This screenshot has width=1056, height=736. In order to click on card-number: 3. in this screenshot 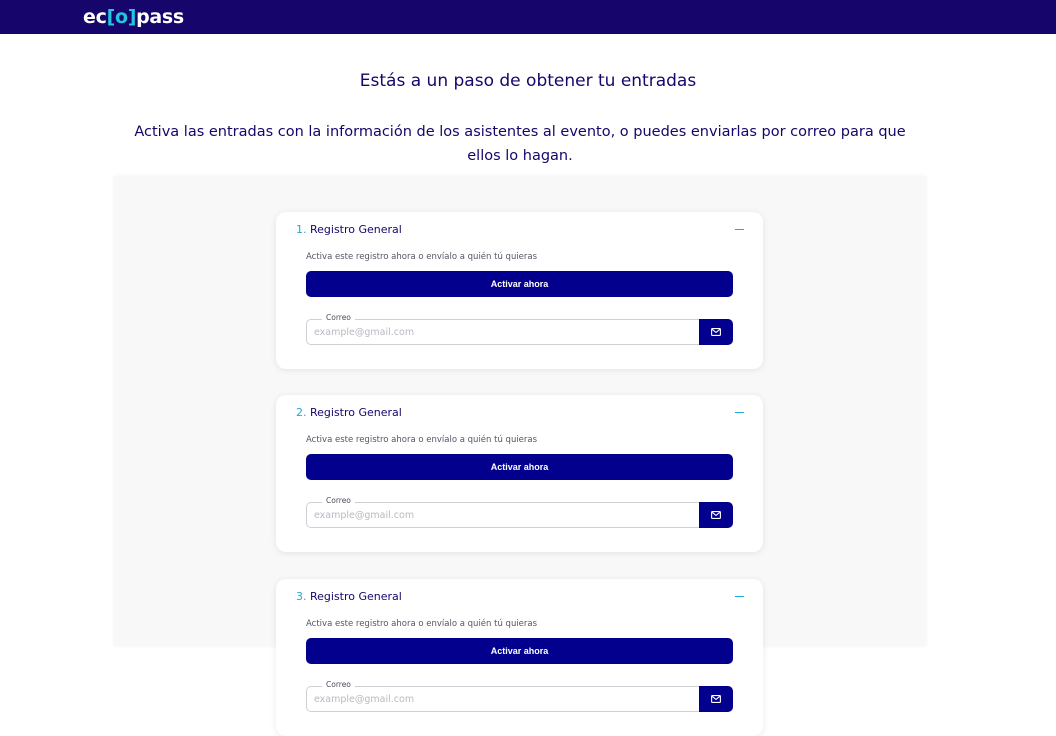, I will do `click(301, 596)`.